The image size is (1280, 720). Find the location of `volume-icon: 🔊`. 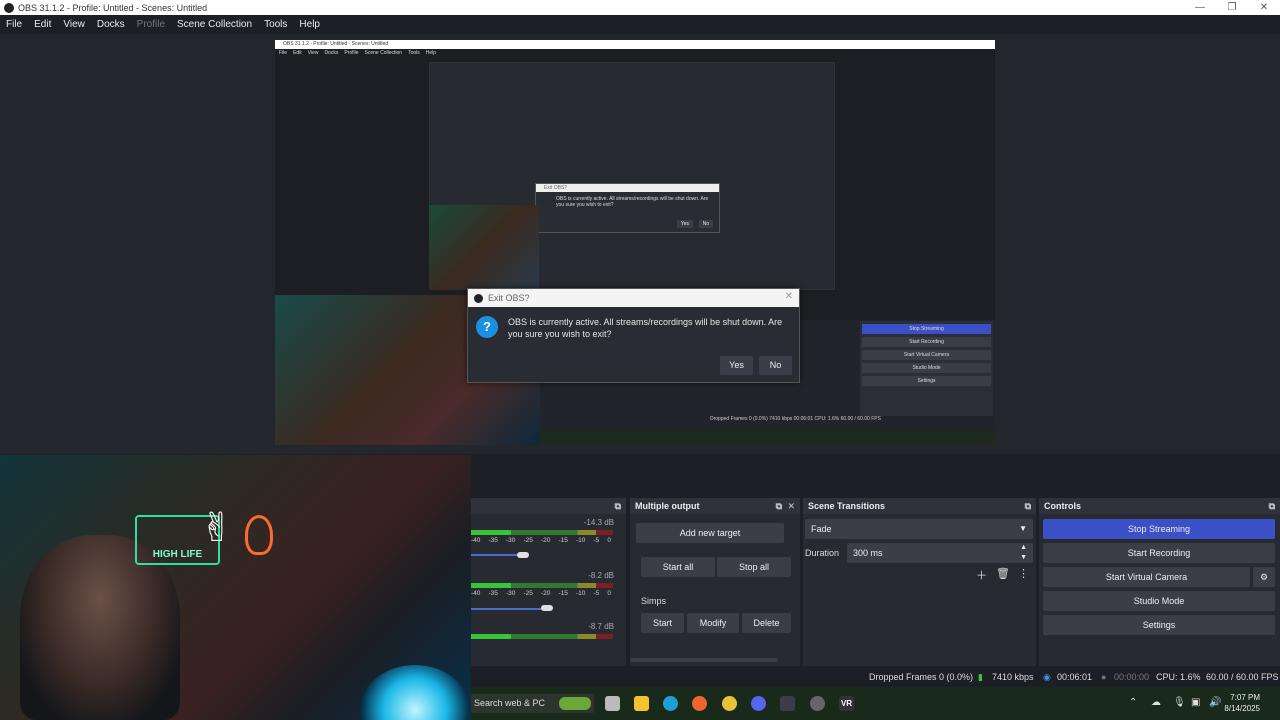

volume-icon: 🔊 is located at coordinates (1215, 702).